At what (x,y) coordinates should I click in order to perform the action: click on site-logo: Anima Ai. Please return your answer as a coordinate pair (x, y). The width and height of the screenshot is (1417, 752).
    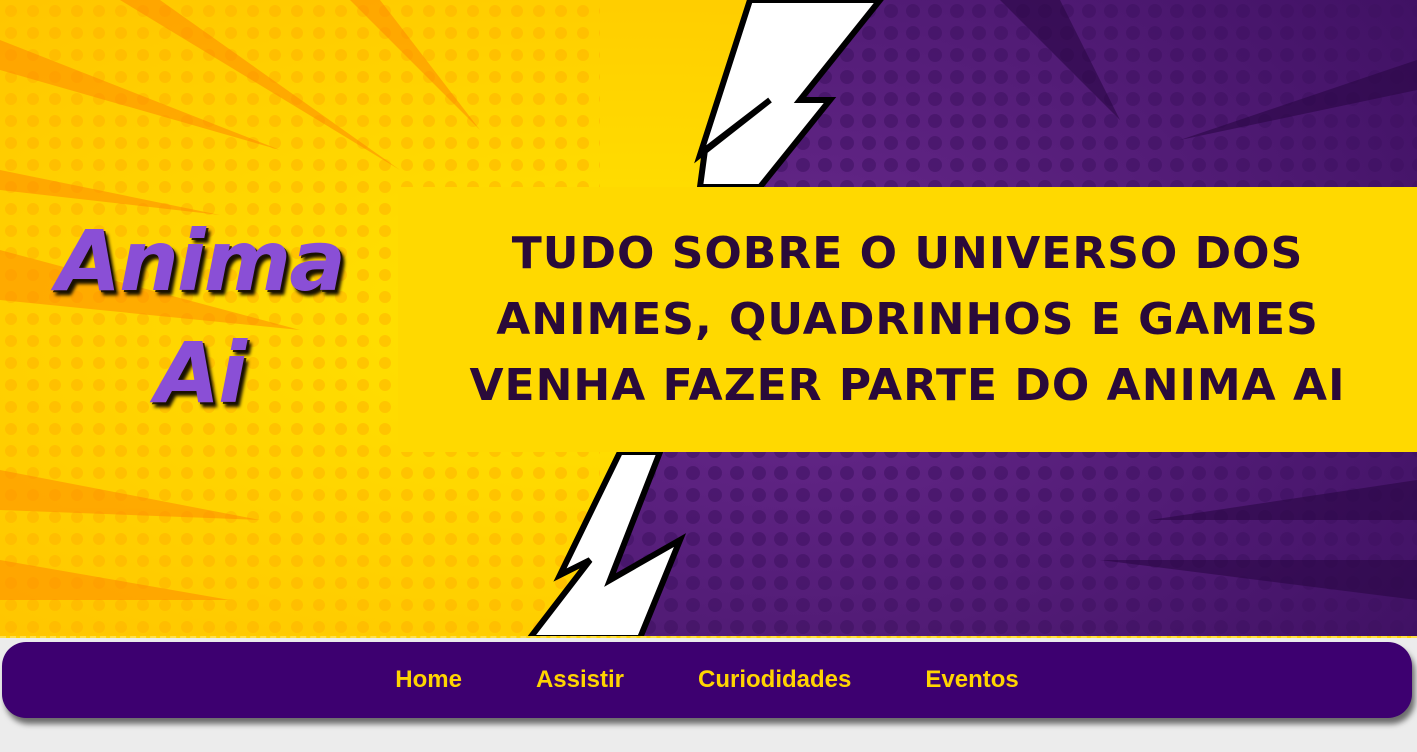
    Looking at the image, I should click on (200, 317).